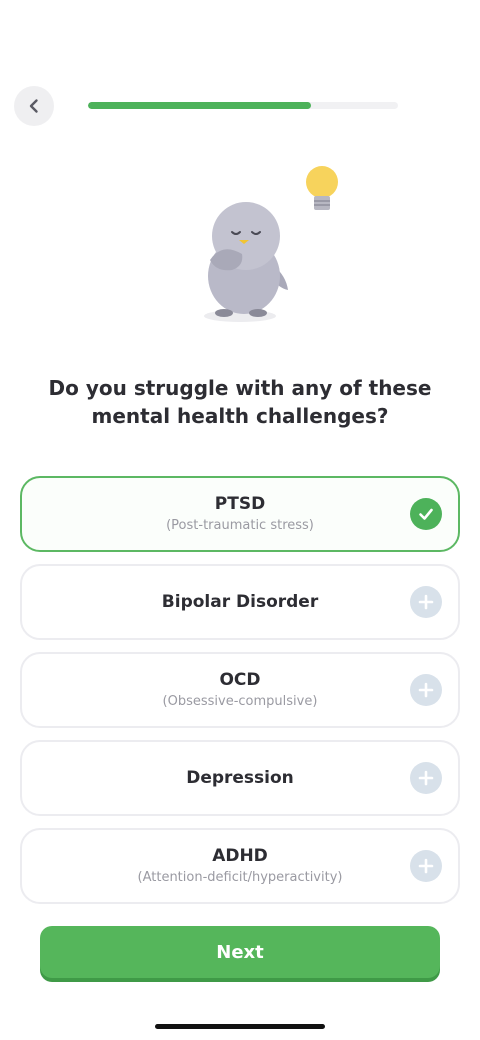  What do you see at coordinates (240, 525) in the screenshot?
I see `option-sublabel: (Post-traumatic stress)` at bounding box center [240, 525].